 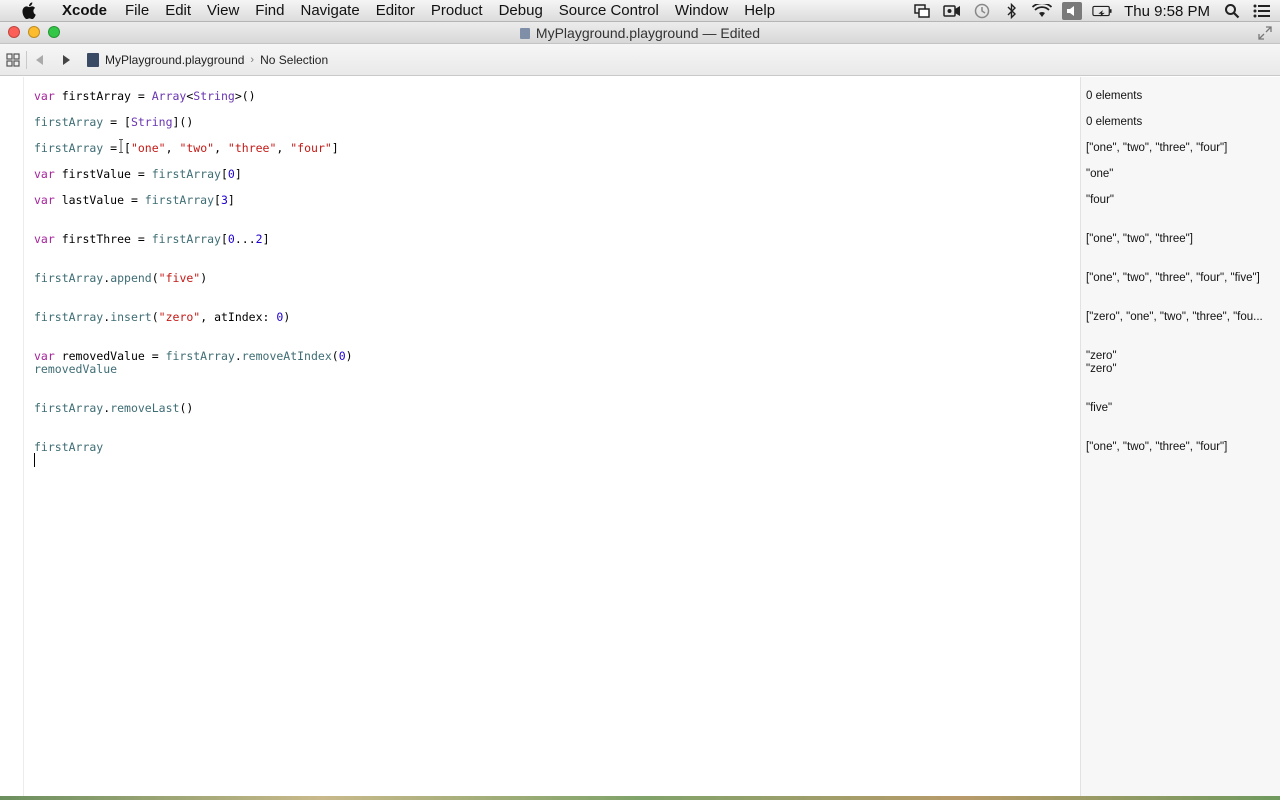 What do you see at coordinates (982, 11) in the screenshot?
I see `time-machine-icon` at bounding box center [982, 11].